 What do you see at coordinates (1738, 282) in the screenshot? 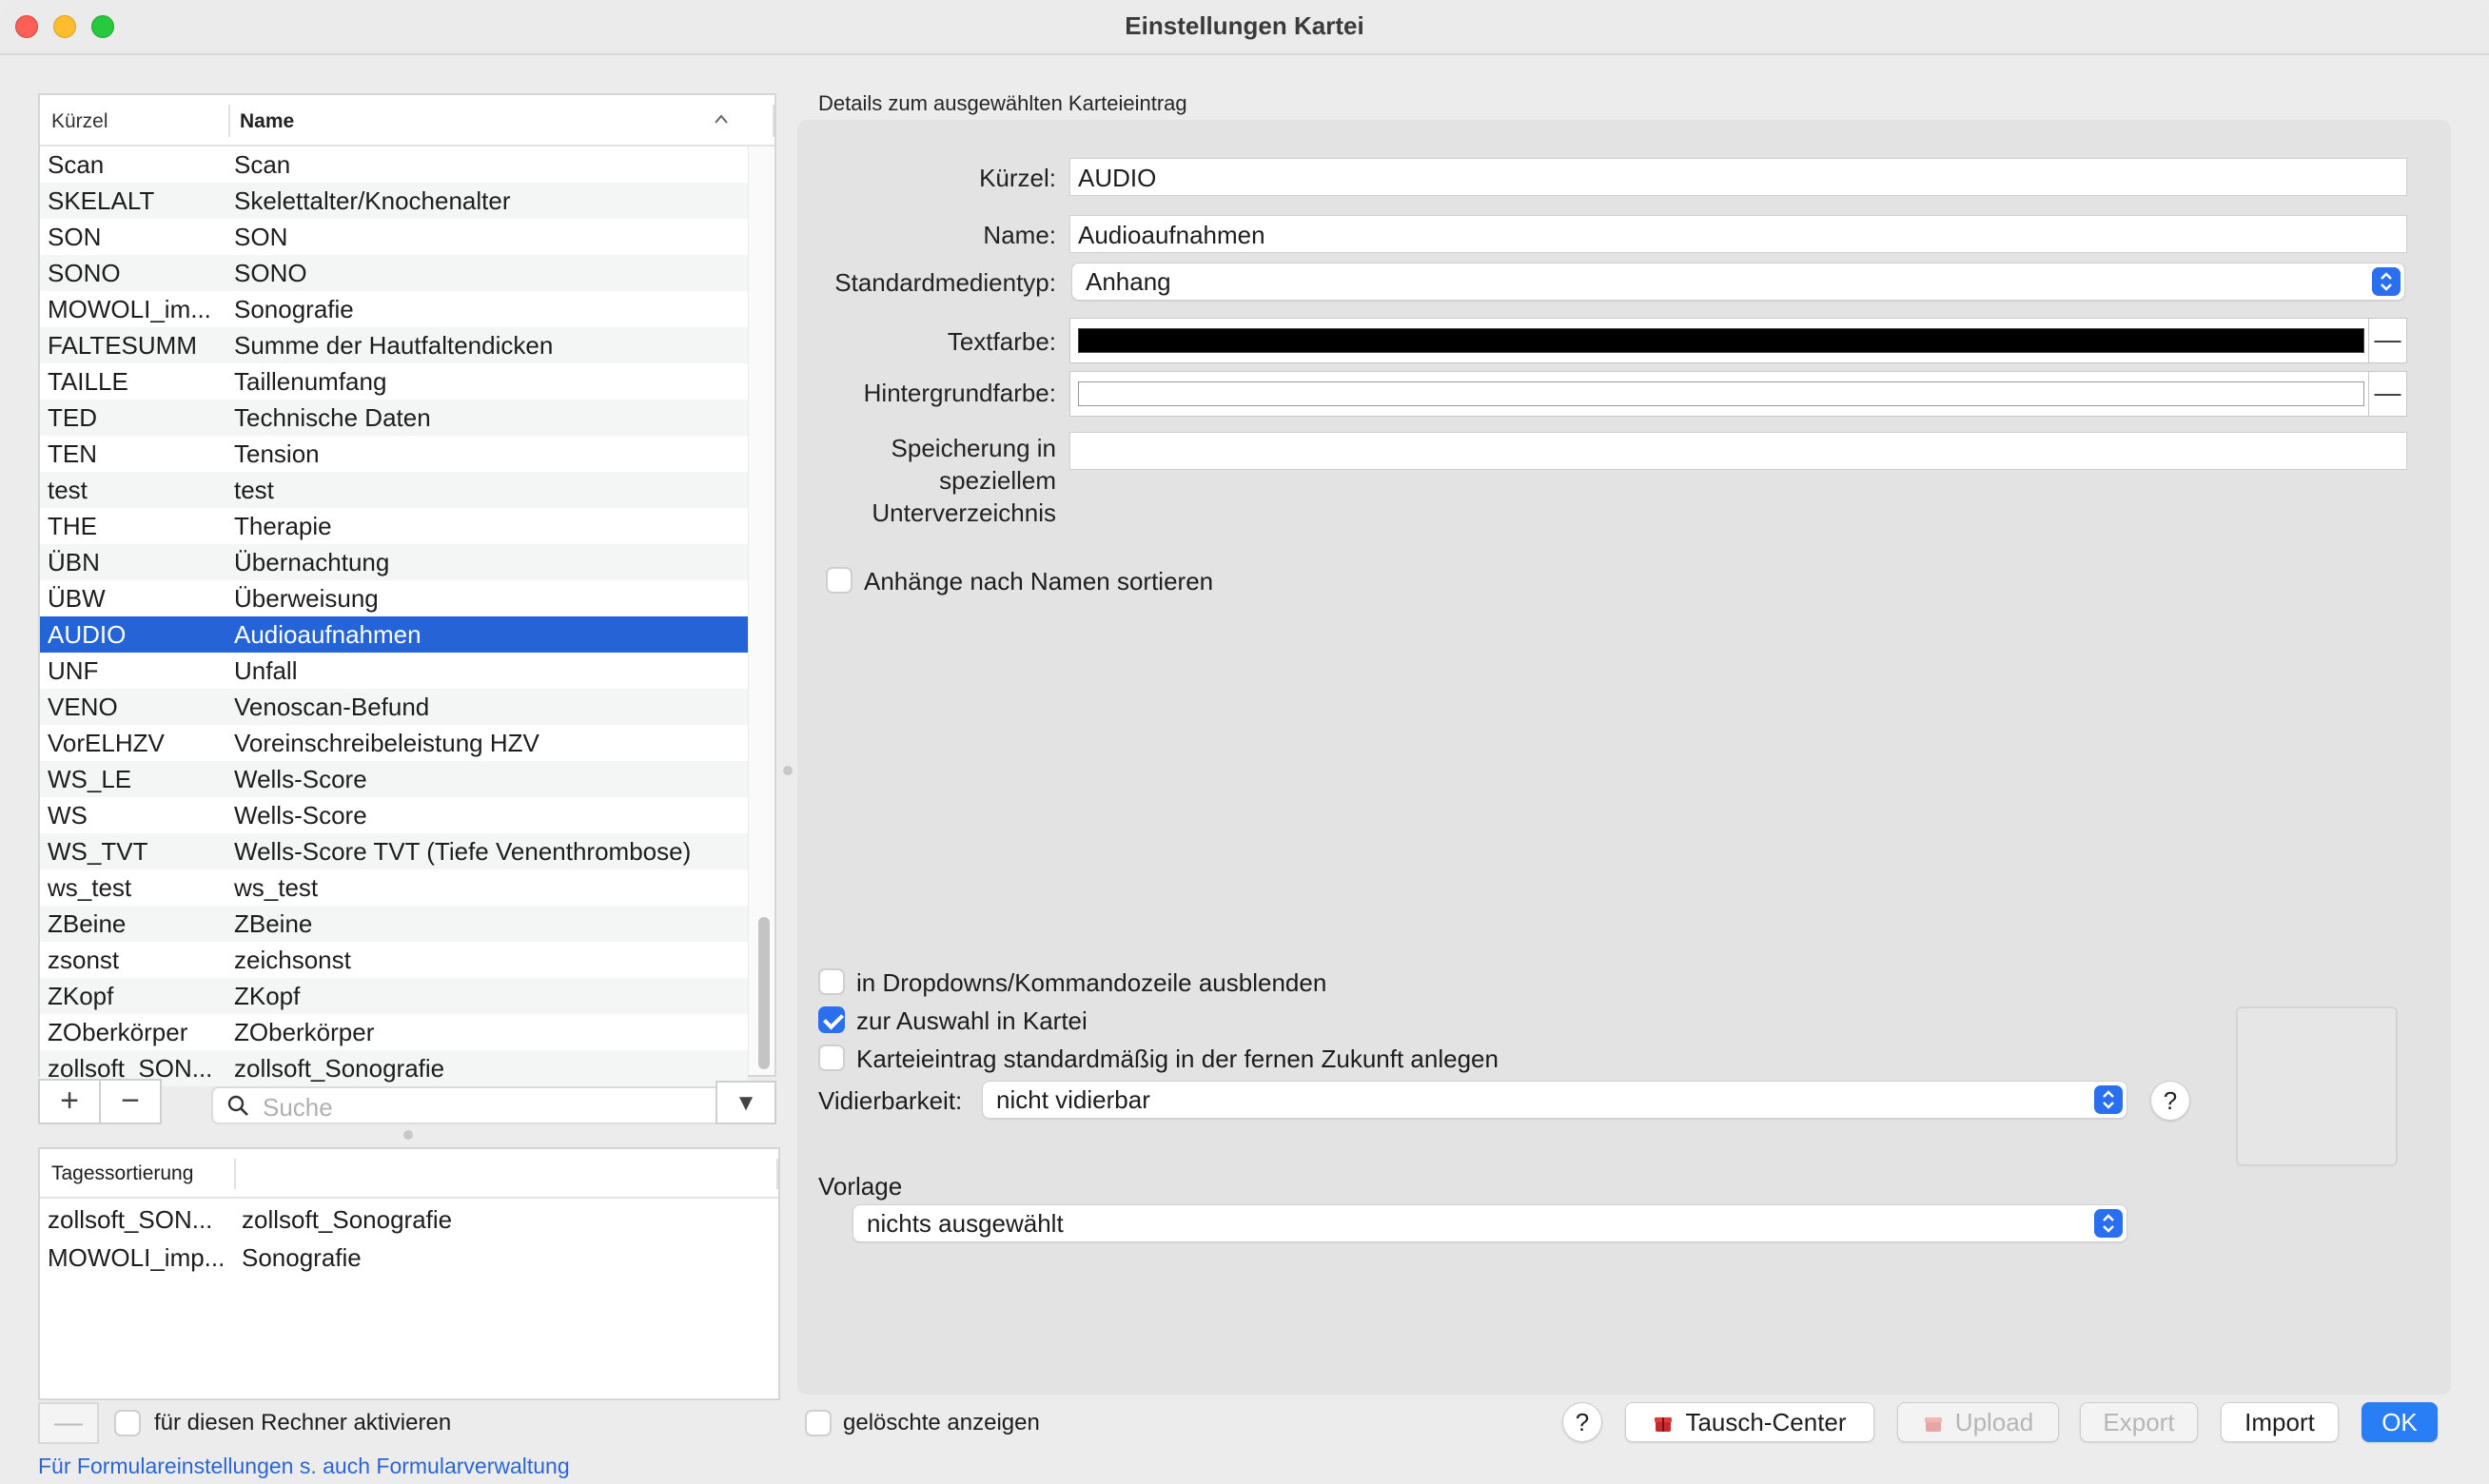
I see `medientyp-select: Anhang` at bounding box center [1738, 282].